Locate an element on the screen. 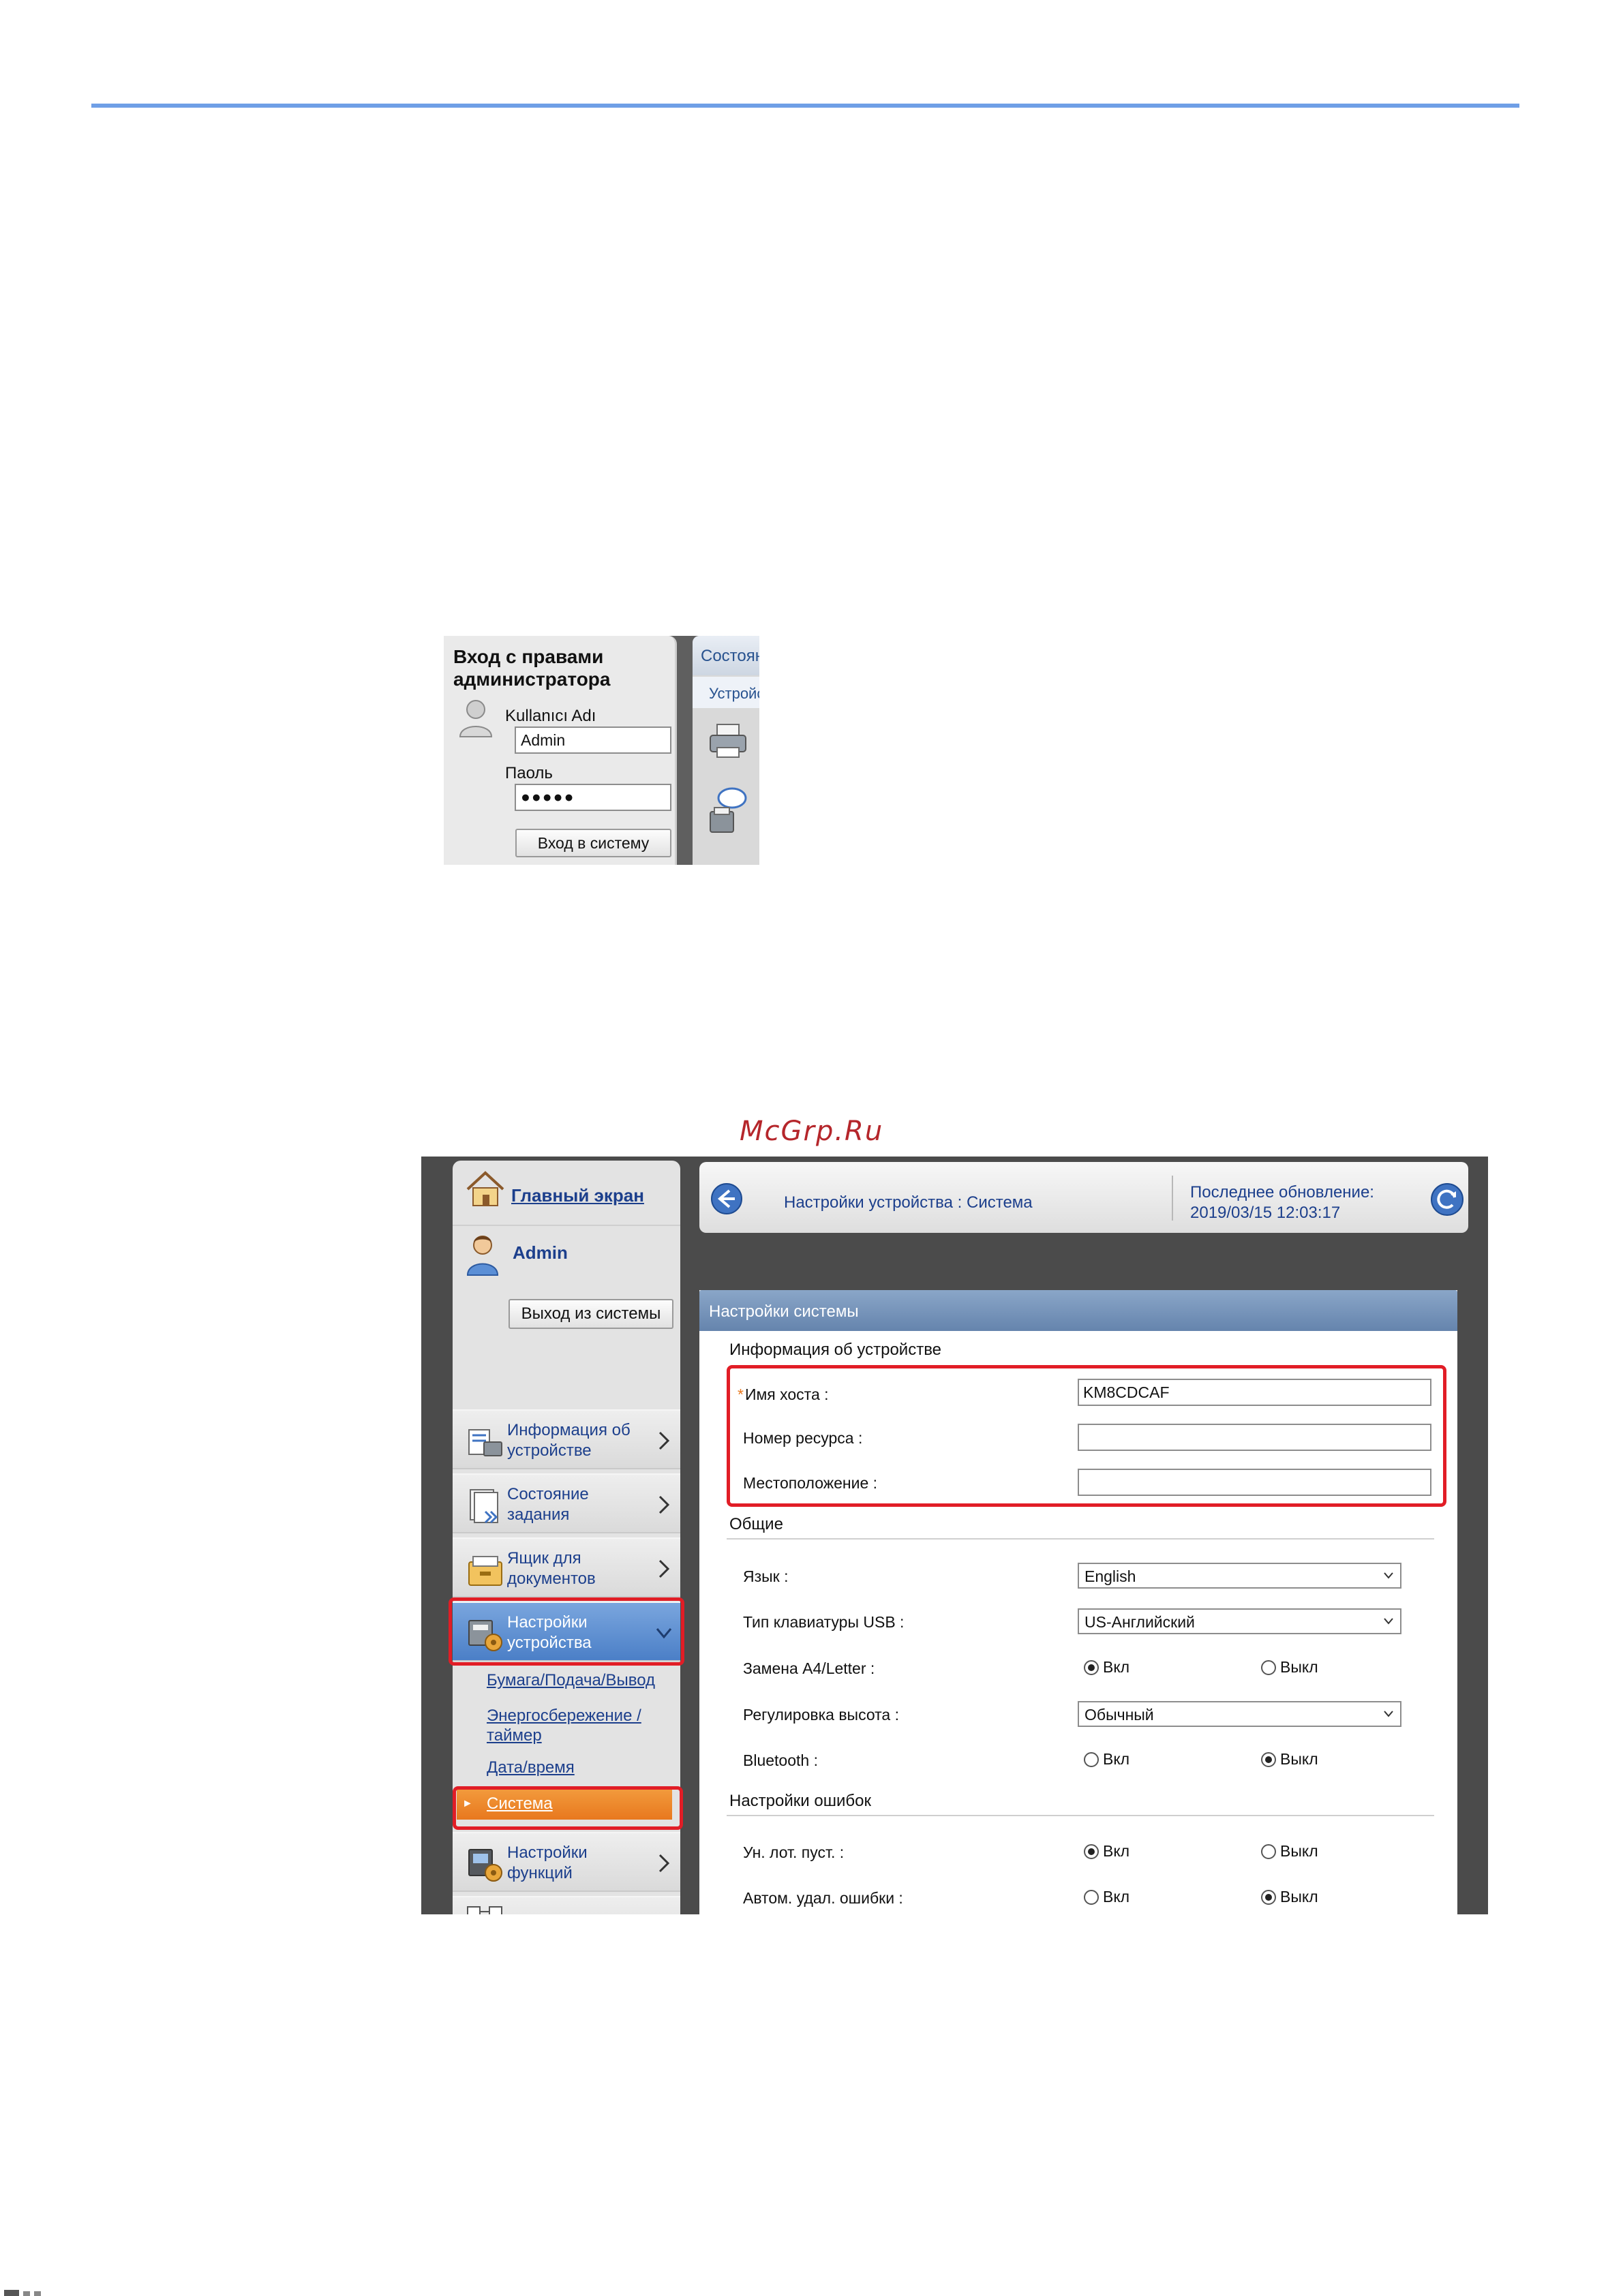  panel-title: Настройки системы is located at coordinates (784, 1312).